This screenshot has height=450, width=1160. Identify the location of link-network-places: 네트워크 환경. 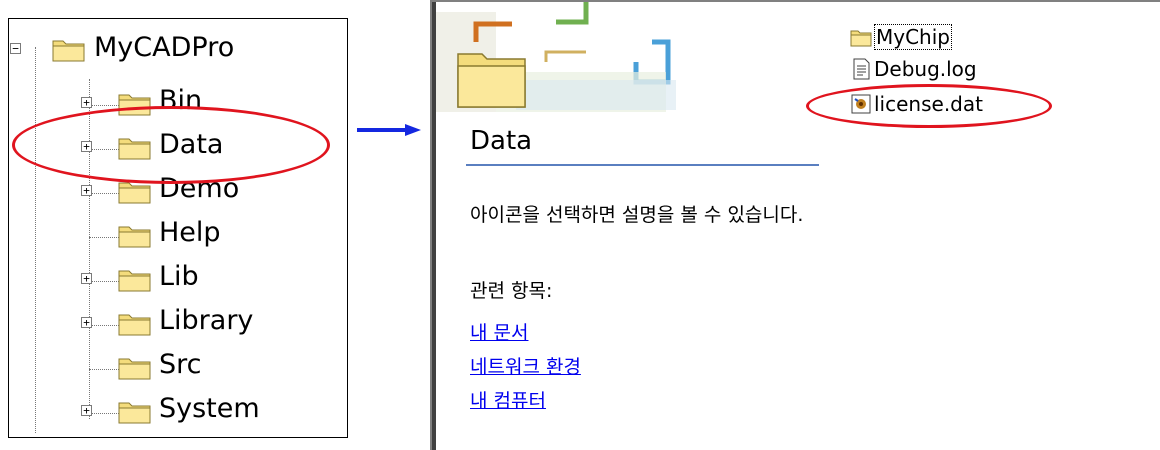
(525, 365).